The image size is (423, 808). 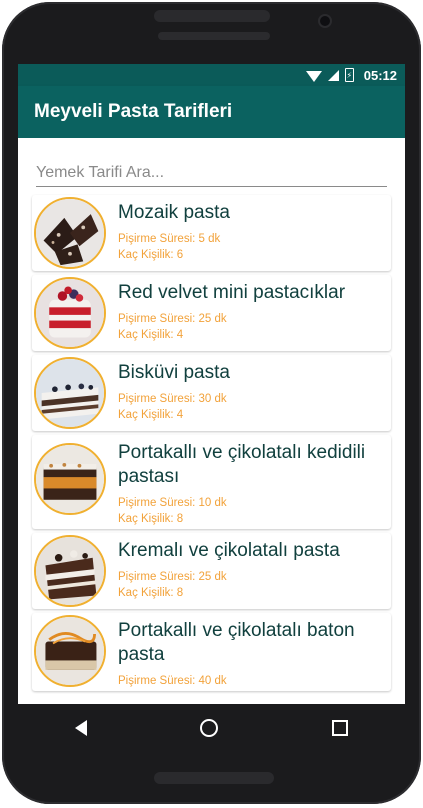 What do you see at coordinates (174, 212) in the screenshot?
I see `recipe-title: Mozaik pasta` at bounding box center [174, 212].